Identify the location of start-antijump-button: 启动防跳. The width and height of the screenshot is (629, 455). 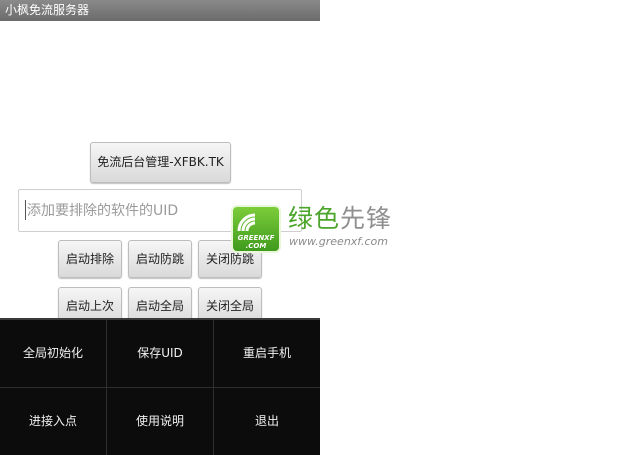
(160, 259).